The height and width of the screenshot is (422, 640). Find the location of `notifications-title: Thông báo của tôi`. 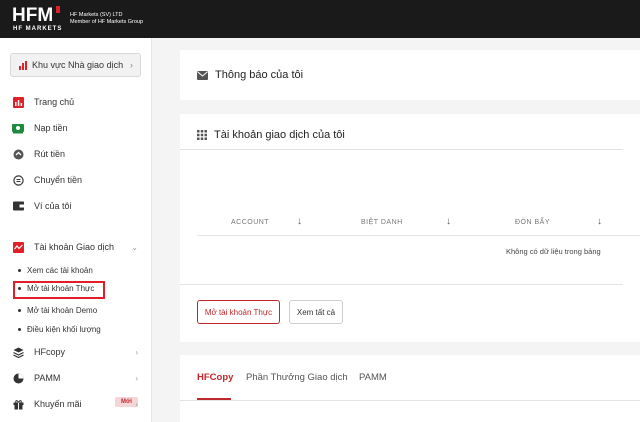

notifications-title: Thông báo của tôi is located at coordinates (250, 75).